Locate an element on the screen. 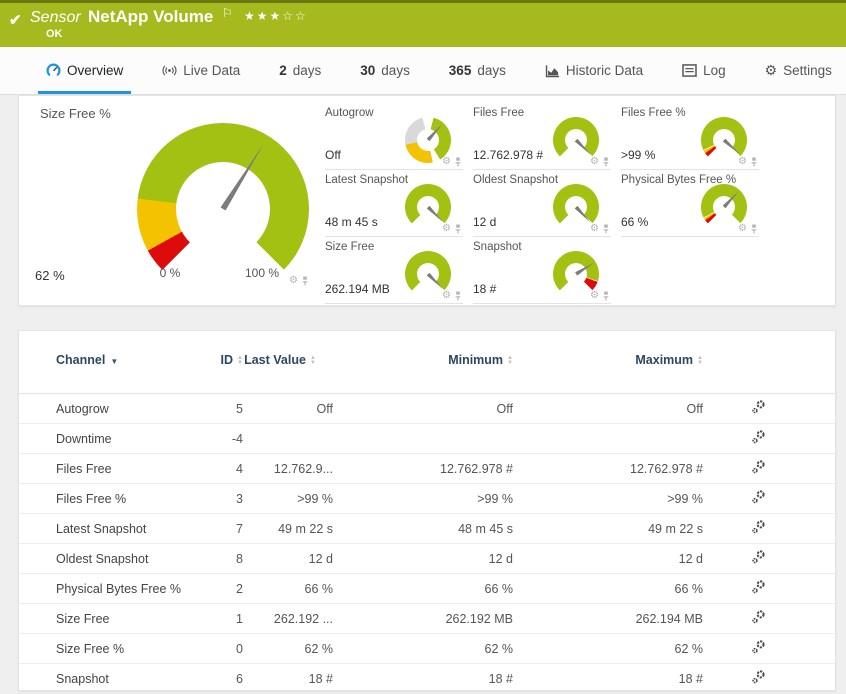 The height and width of the screenshot is (694, 846). channel-id: 6 is located at coordinates (239, 678).